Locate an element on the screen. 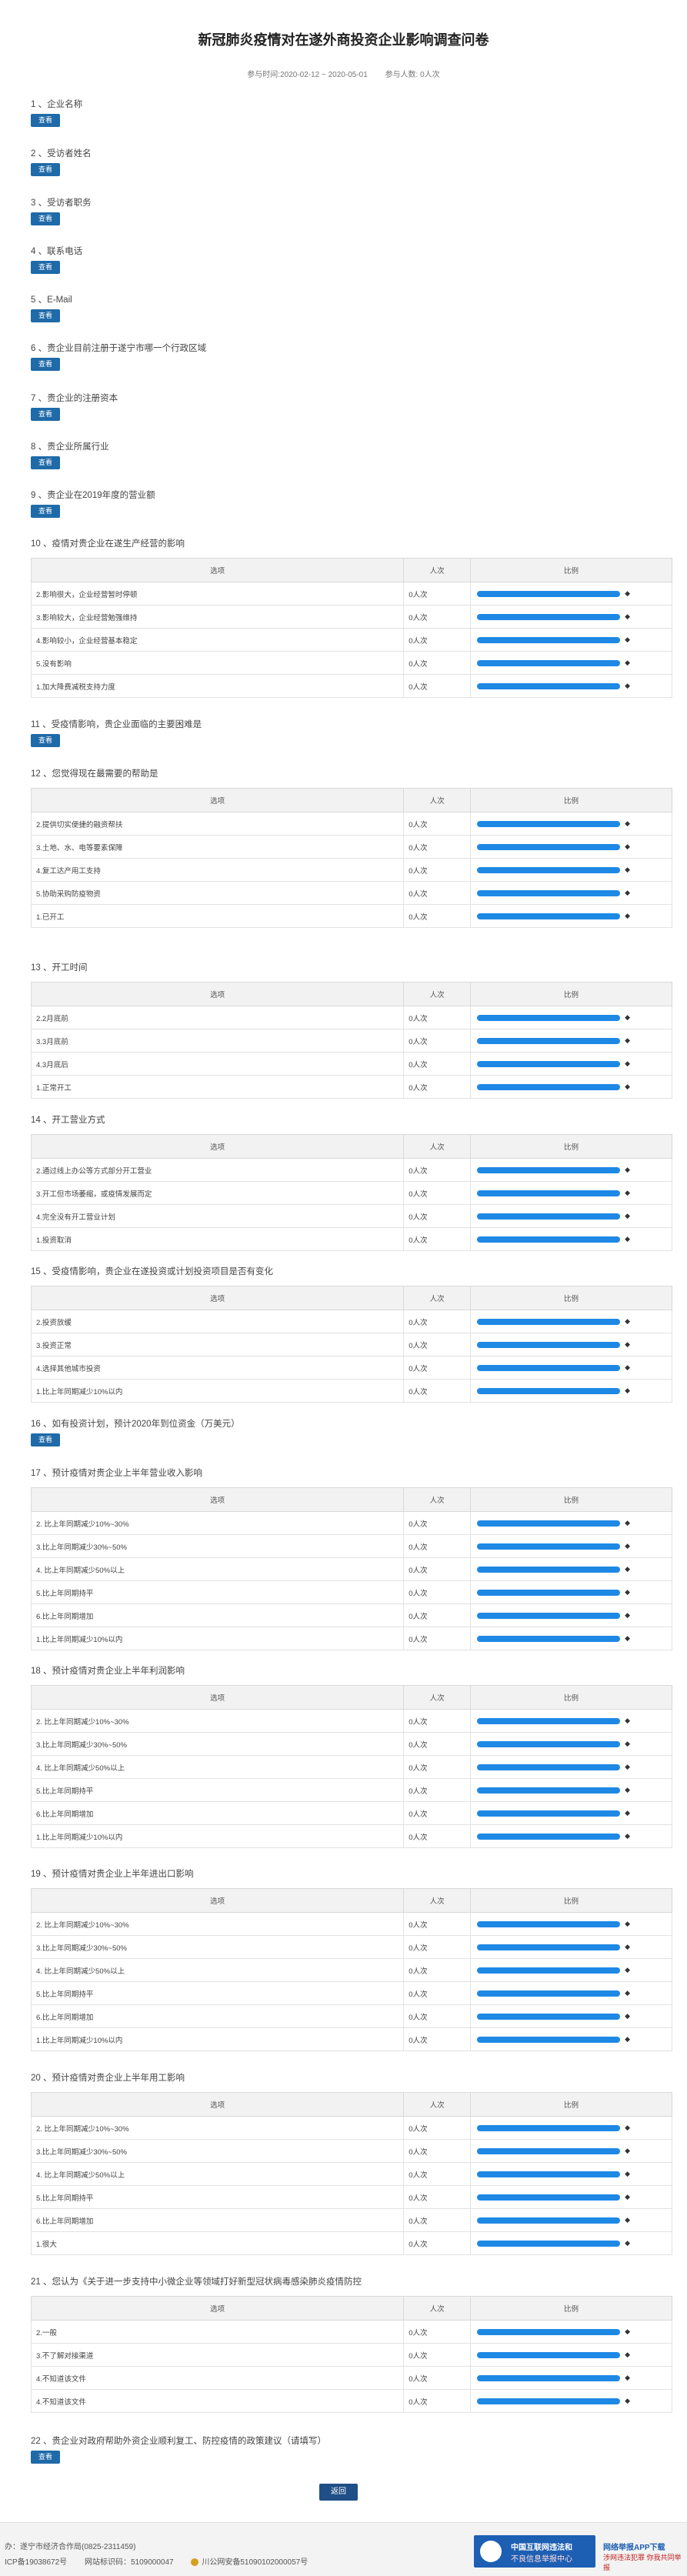 Image resolution: width=687 pixels, height=2576 pixels. table-row: 3.不了解对接渠道 0人次 ◆ is located at coordinates (351, 2355).